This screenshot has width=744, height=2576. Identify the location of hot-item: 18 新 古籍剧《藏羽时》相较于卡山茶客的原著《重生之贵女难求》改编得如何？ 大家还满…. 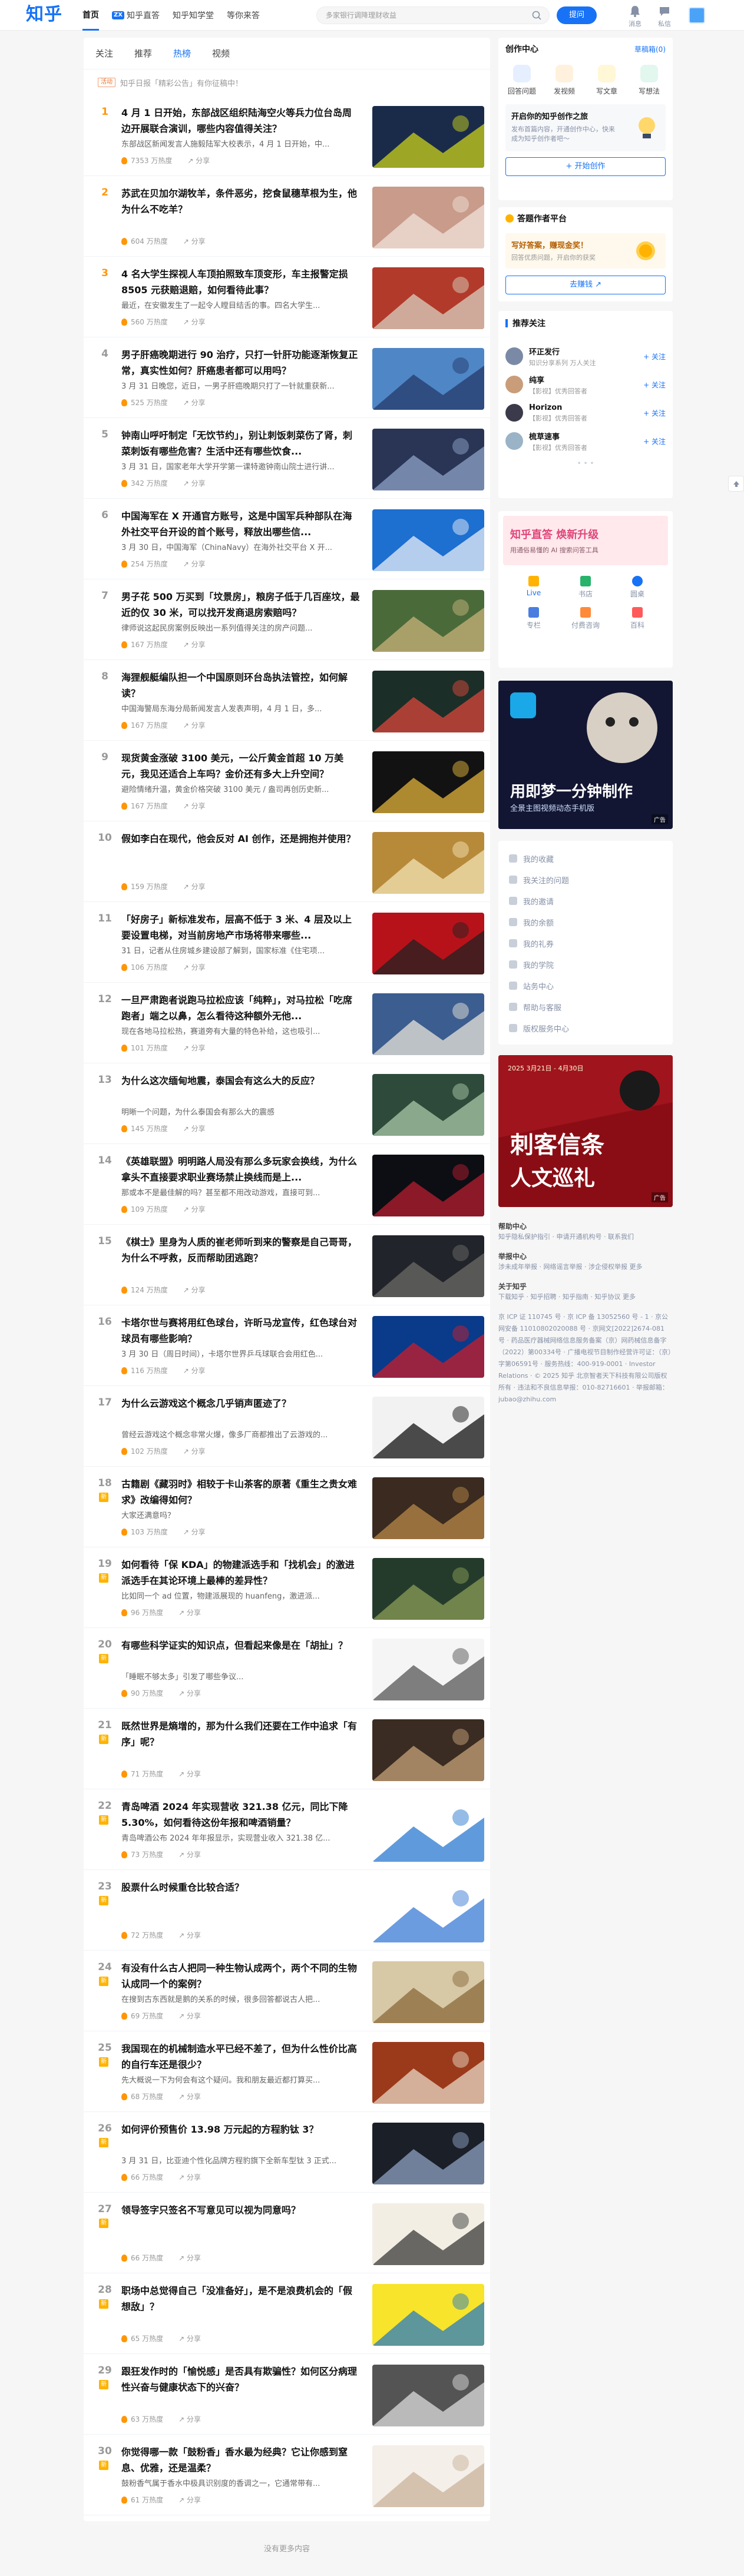
(287, 1507).